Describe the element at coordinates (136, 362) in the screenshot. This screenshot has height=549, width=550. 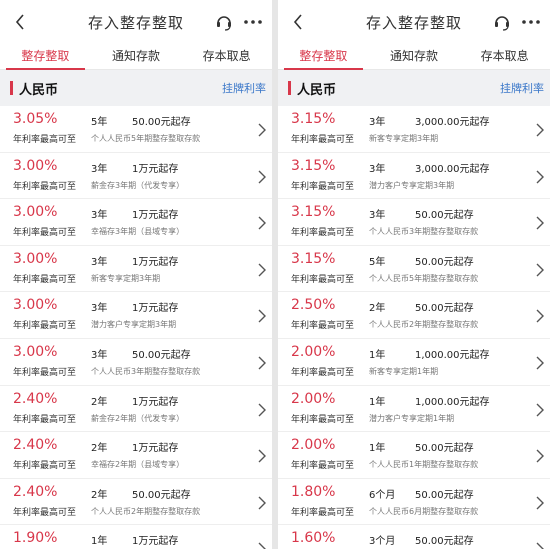
I see `deposit-product-row: 3.00% 年利率最高可至 3年 50.00元起存 个人人民币3年期整存整取存款` at that location.